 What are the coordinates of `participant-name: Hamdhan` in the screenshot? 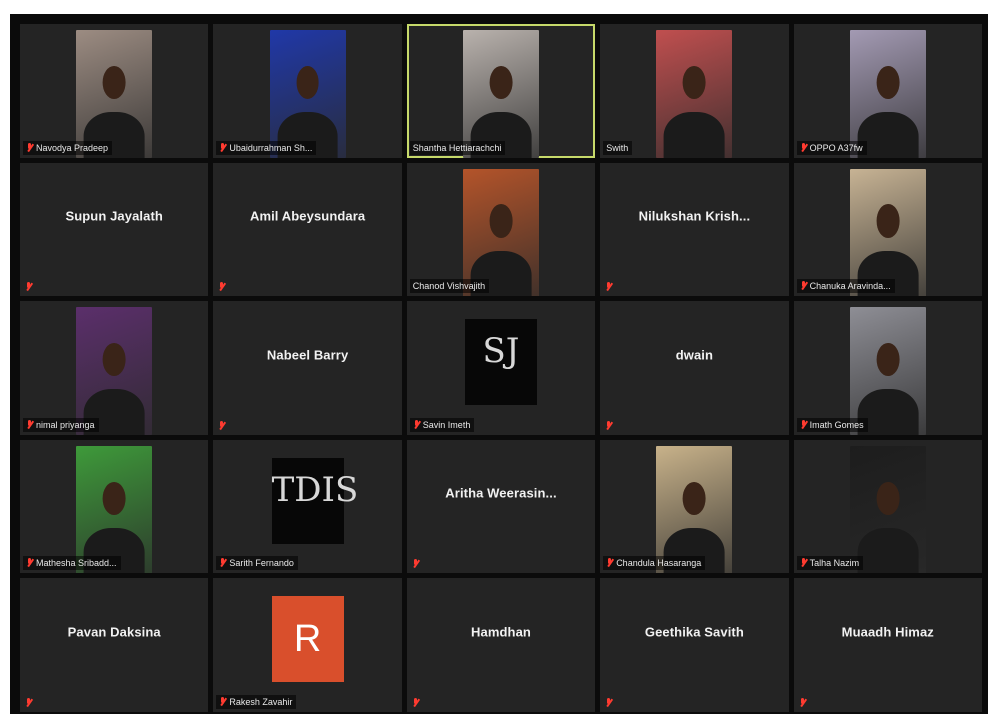 It's located at (501, 632).